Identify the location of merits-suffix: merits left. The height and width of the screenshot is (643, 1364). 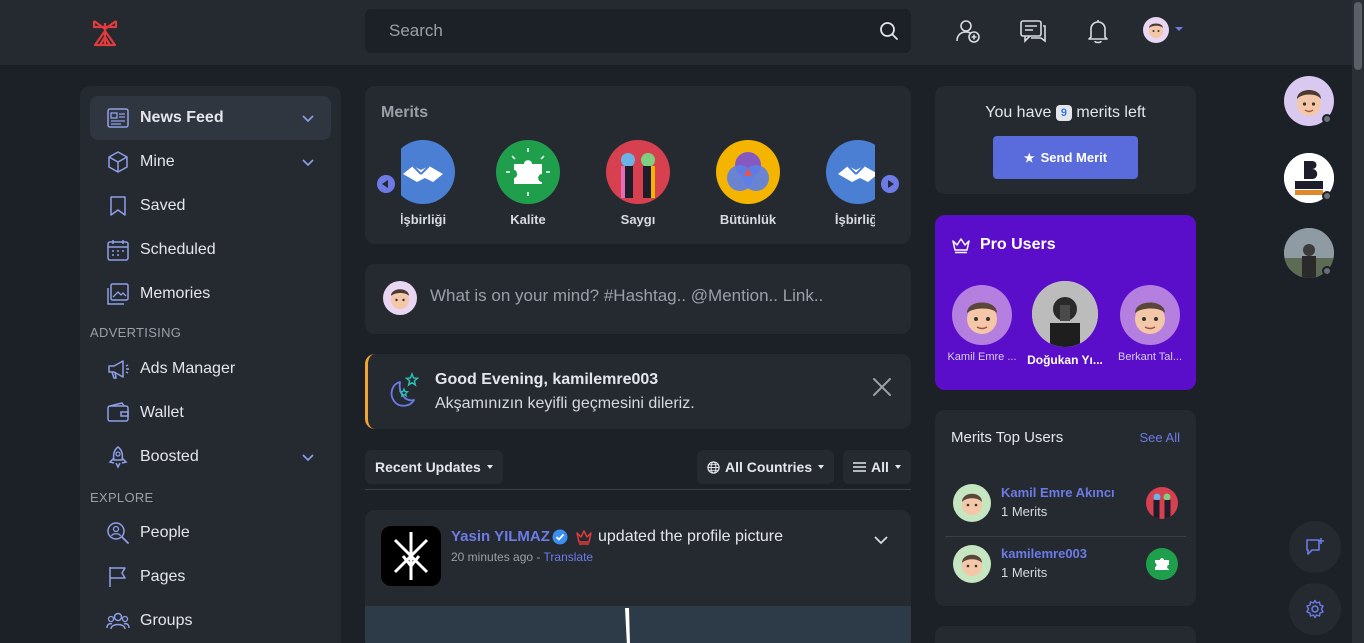
(1111, 112).